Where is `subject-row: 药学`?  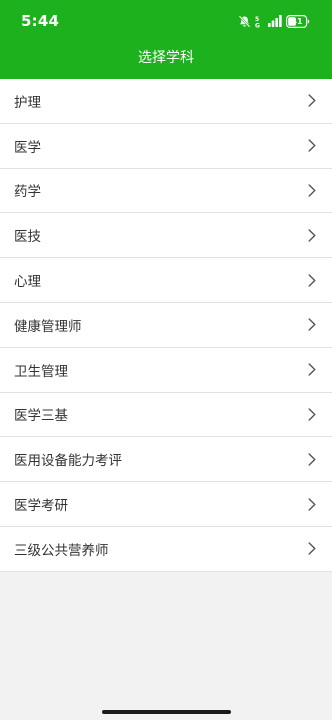 subject-row: 药学 is located at coordinates (166, 191).